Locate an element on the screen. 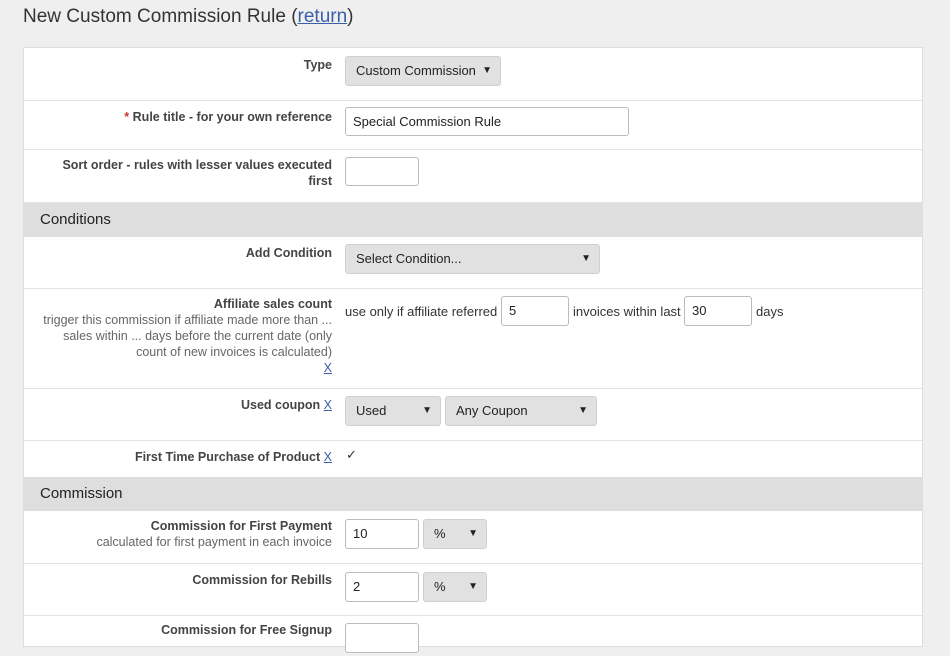 The image size is (950, 656). rule-title-label-text: Rule title - for your own reference is located at coordinates (232, 117).